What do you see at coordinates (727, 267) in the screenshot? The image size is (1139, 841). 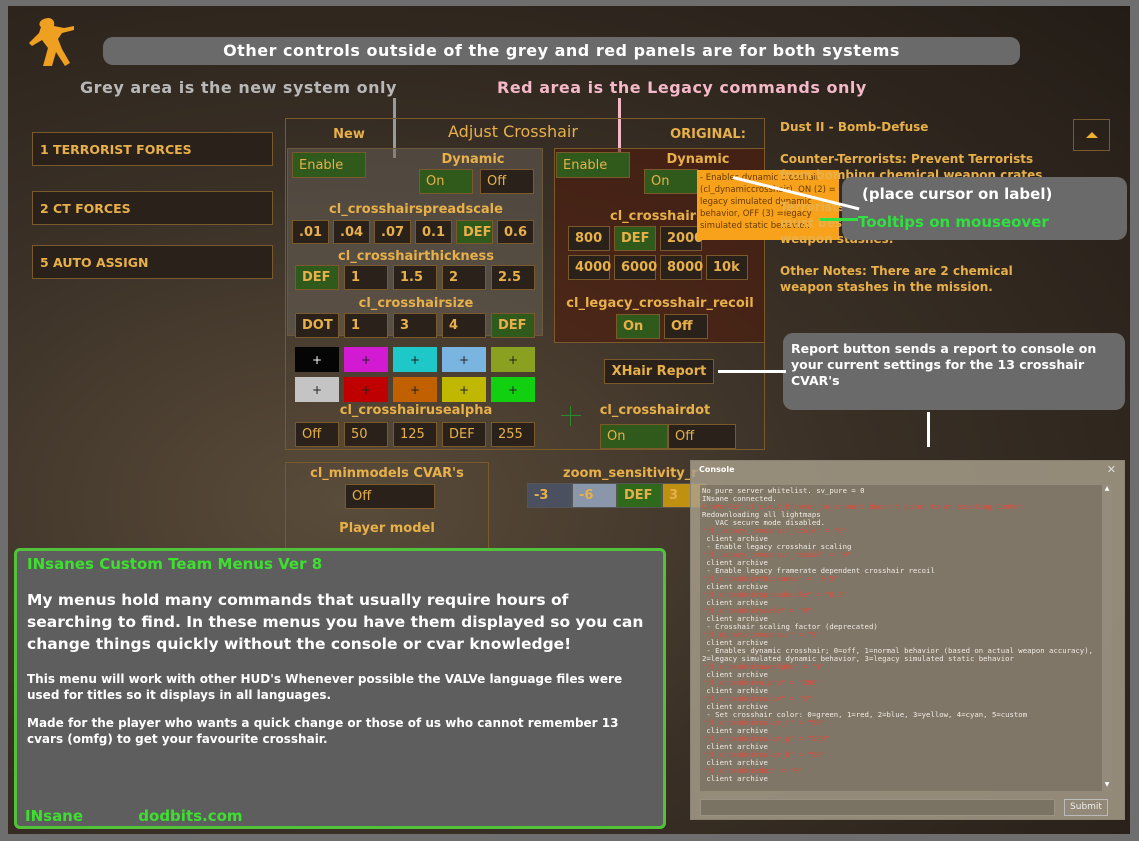 I see `legacy-scale-option: 10k` at bounding box center [727, 267].